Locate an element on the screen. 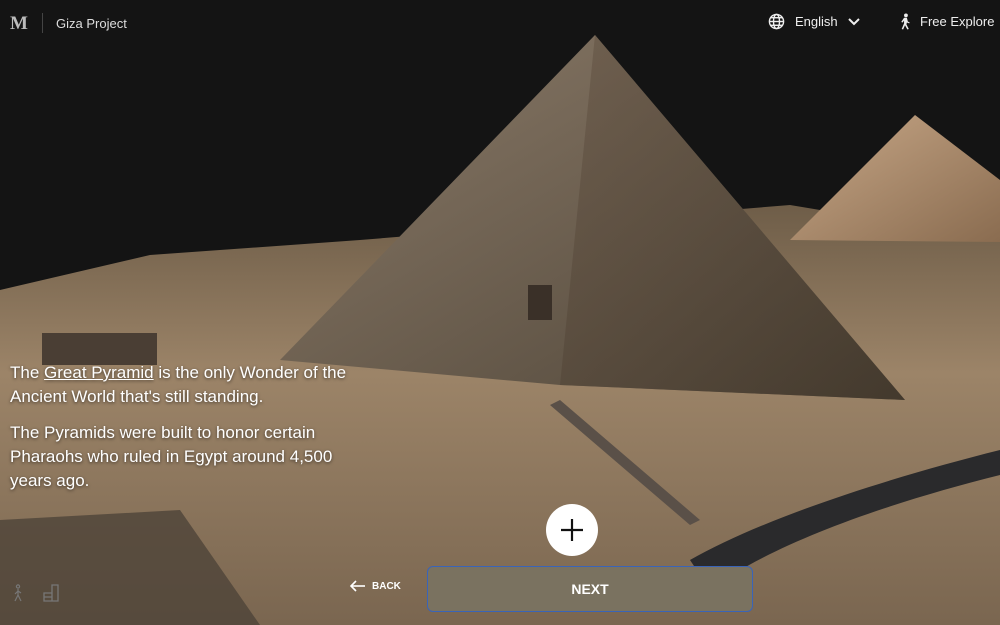 Image resolution: width=1000 pixels, height=625 pixels. back-label: BACK is located at coordinates (386, 586).